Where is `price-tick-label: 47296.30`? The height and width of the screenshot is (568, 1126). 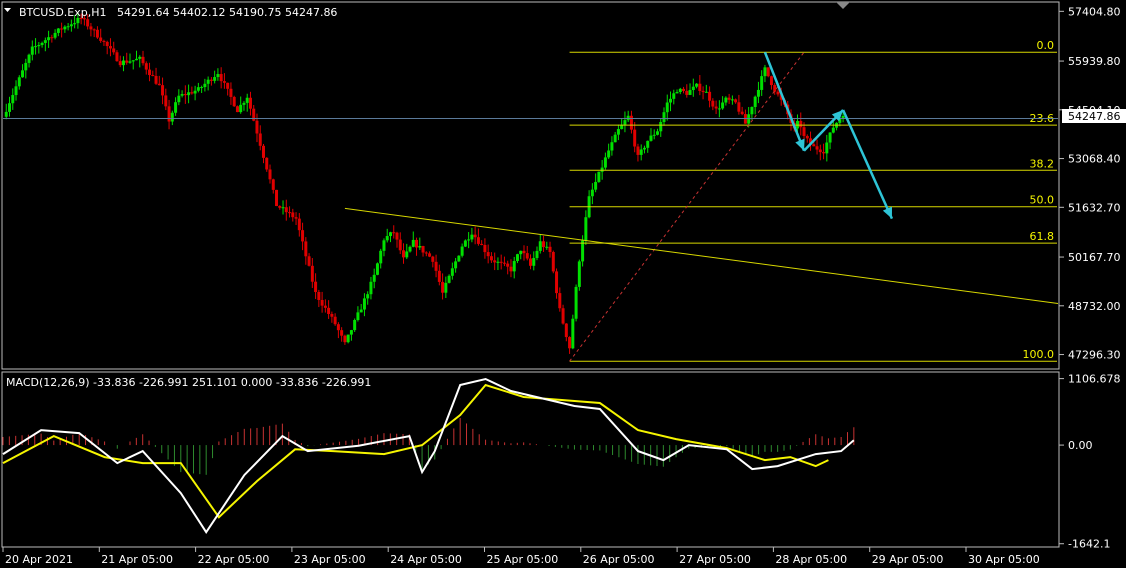 price-tick-label: 47296.30 is located at coordinates (1094, 355).